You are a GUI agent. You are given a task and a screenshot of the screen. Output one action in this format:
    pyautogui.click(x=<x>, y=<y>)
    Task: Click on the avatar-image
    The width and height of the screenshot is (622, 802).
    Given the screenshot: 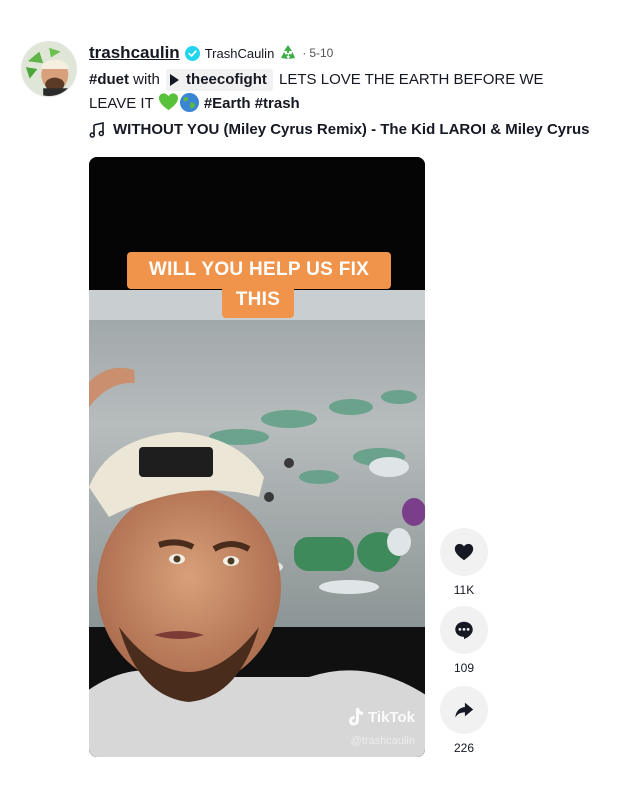 What is the action you would take?
    pyautogui.click(x=49, y=69)
    